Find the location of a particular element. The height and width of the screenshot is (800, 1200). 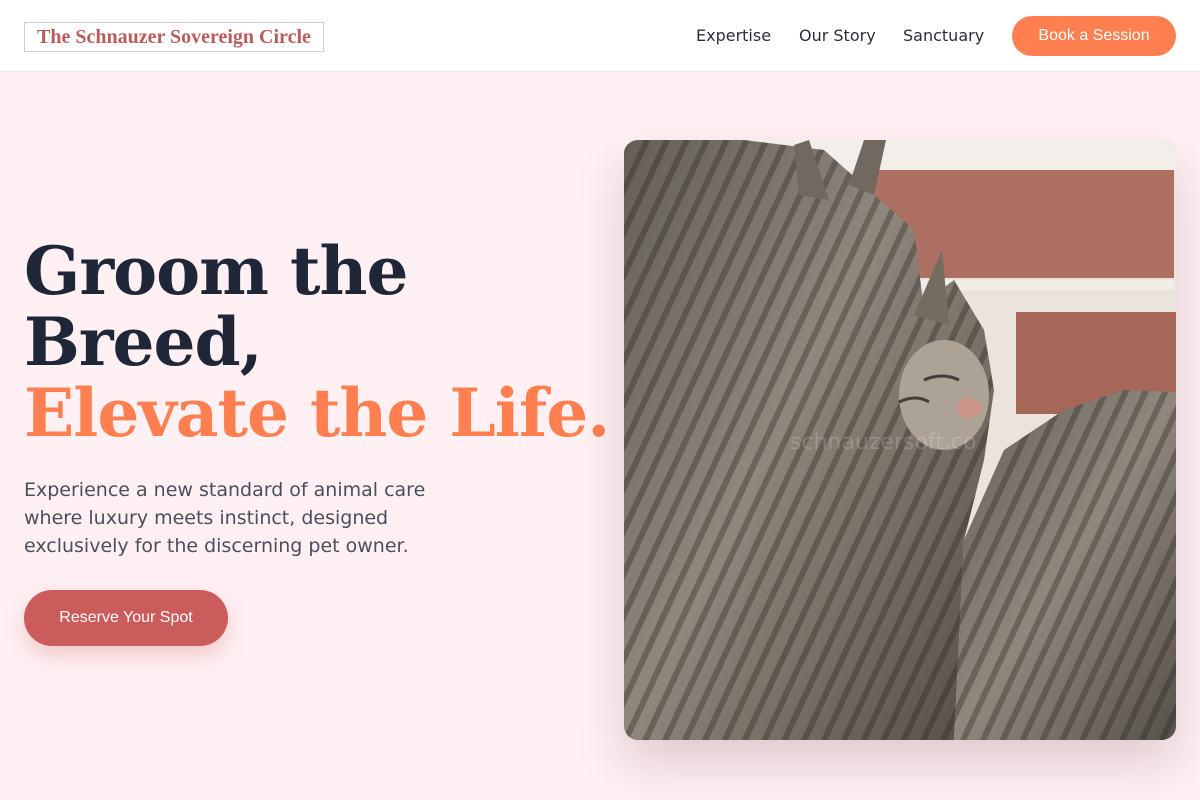

headline-line-2: Breed, is located at coordinates (143, 342).